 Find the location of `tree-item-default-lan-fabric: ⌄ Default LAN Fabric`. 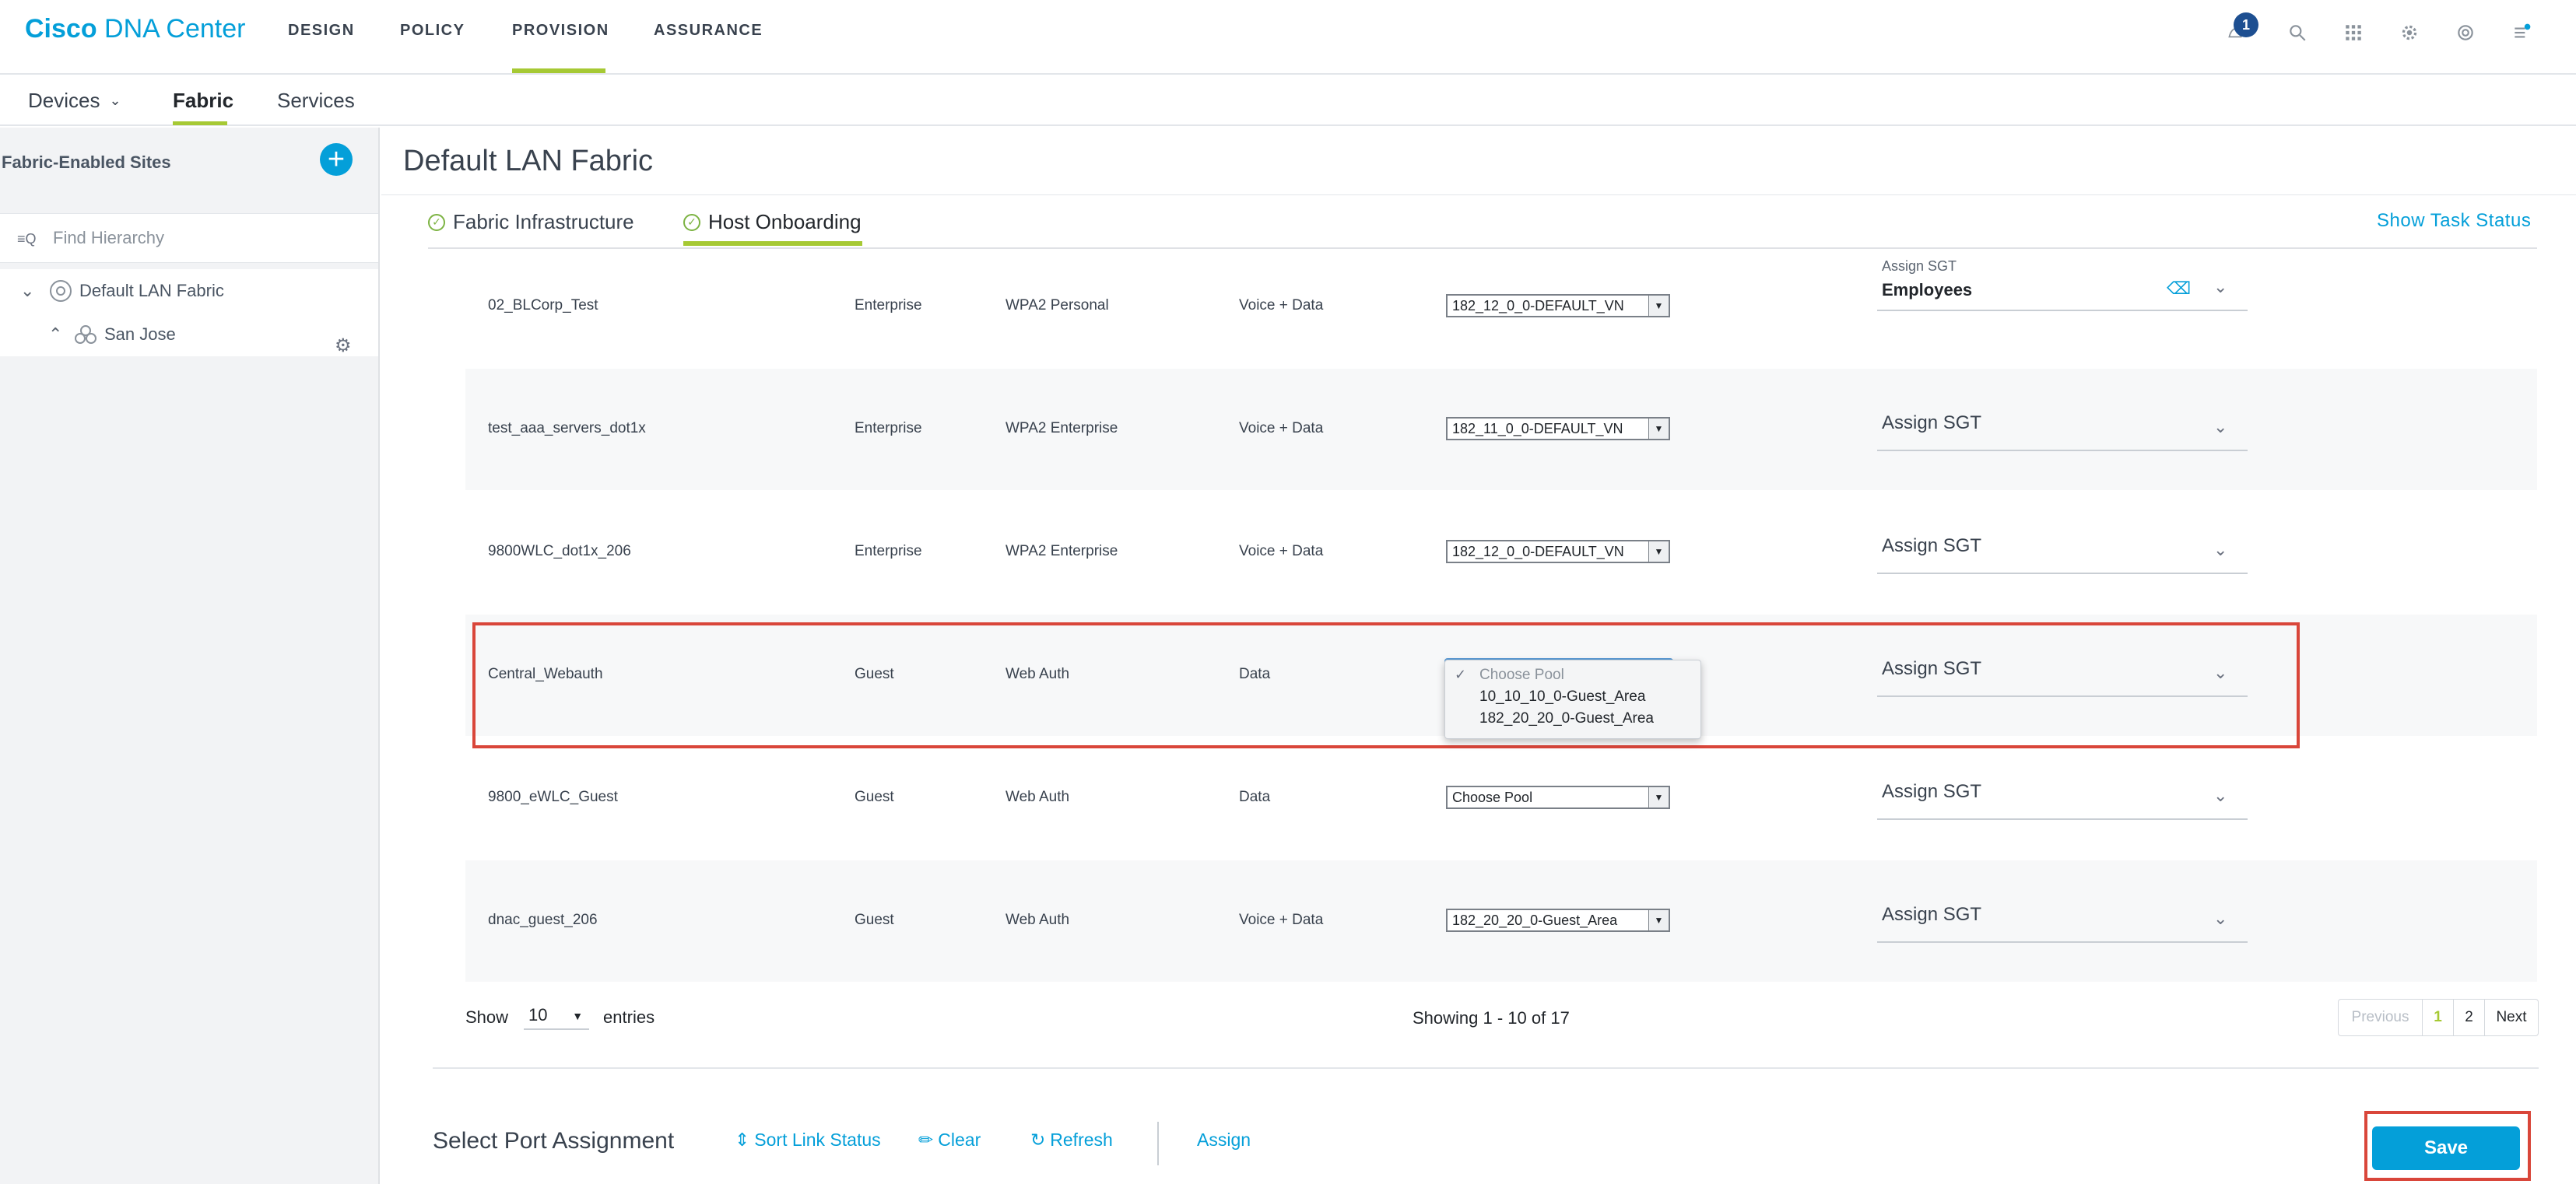

tree-item-default-lan-fabric: ⌄ Default LAN Fabric is located at coordinates (189, 291).